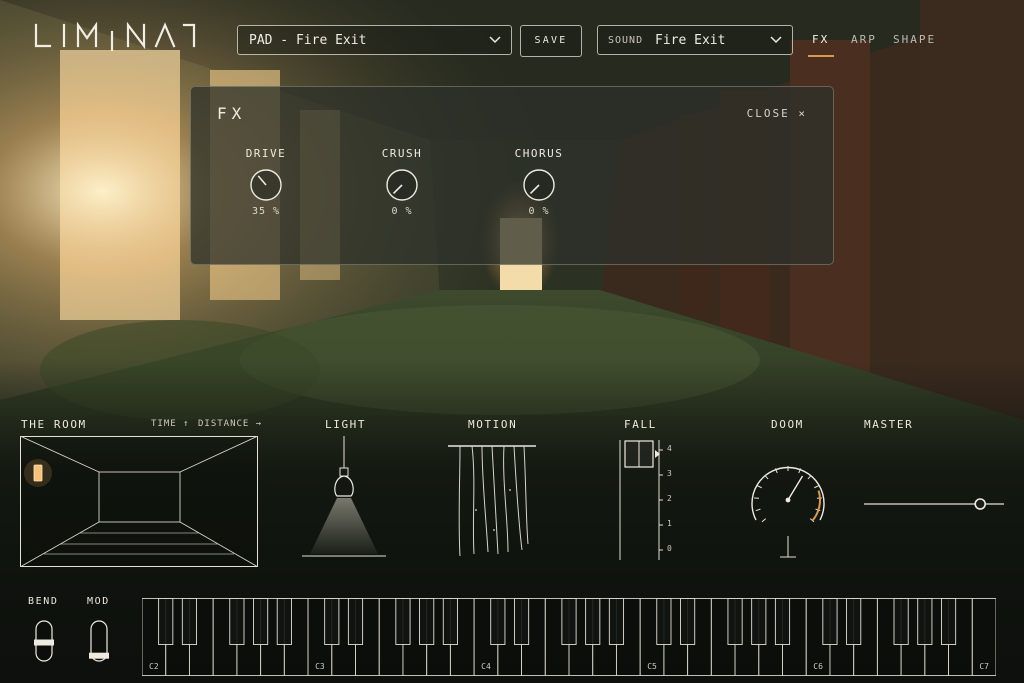 Image resolution: width=1024 pixels, height=683 pixels. Describe the element at coordinates (170, 424) in the screenshot. I see `room-time-label: TIME ↑` at that location.